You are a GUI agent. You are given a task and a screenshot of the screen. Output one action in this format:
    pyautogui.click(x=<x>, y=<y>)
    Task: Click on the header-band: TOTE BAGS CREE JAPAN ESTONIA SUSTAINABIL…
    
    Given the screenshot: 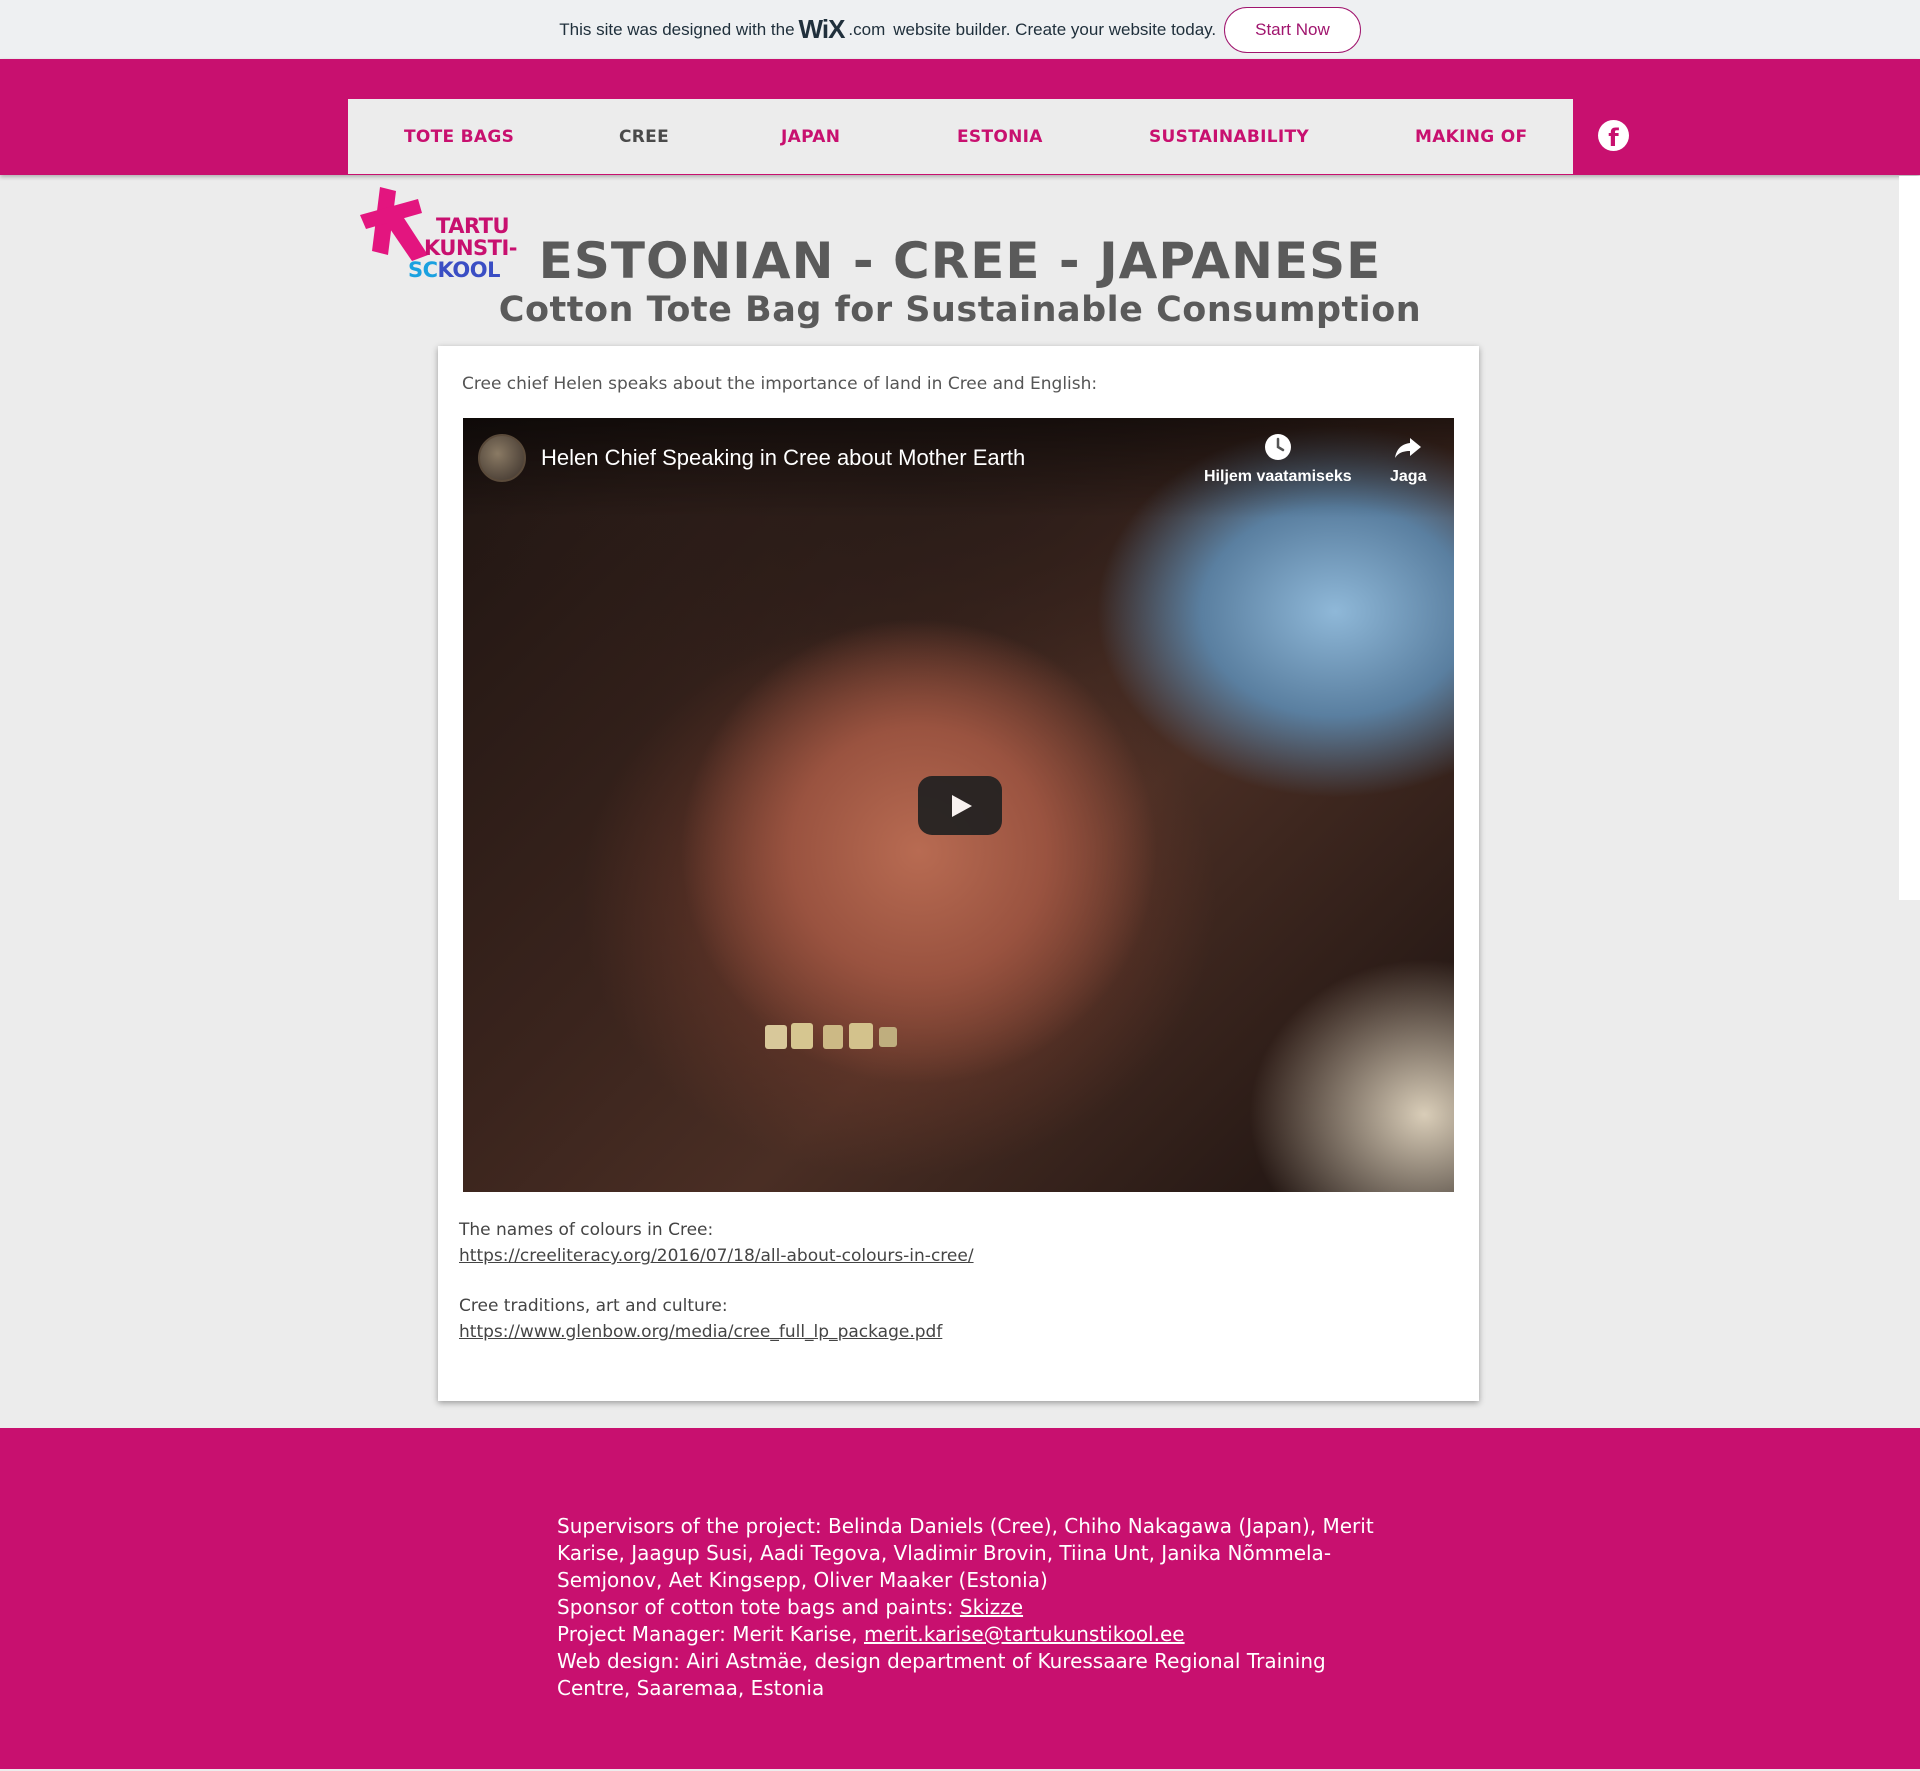 What is the action you would take?
    pyautogui.click(x=960, y=117)
    